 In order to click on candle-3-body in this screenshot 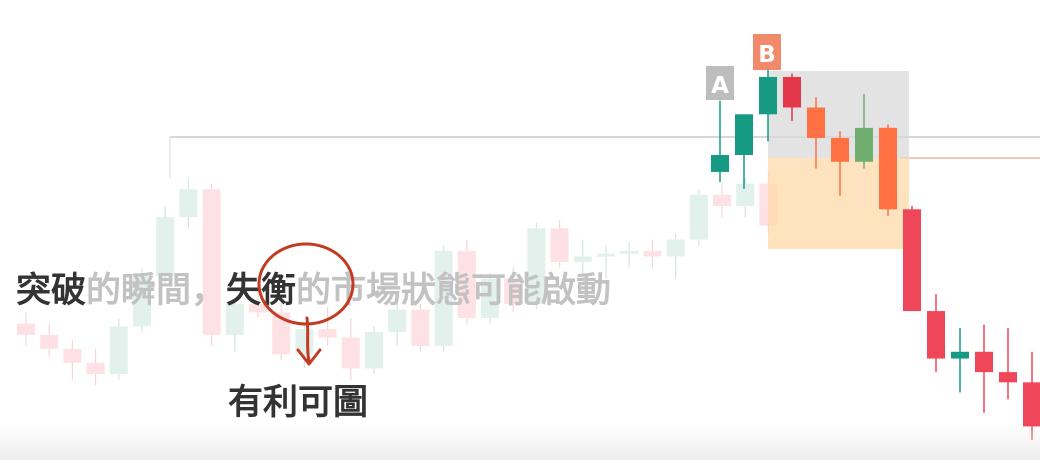, I will do `click(792, 92)`.